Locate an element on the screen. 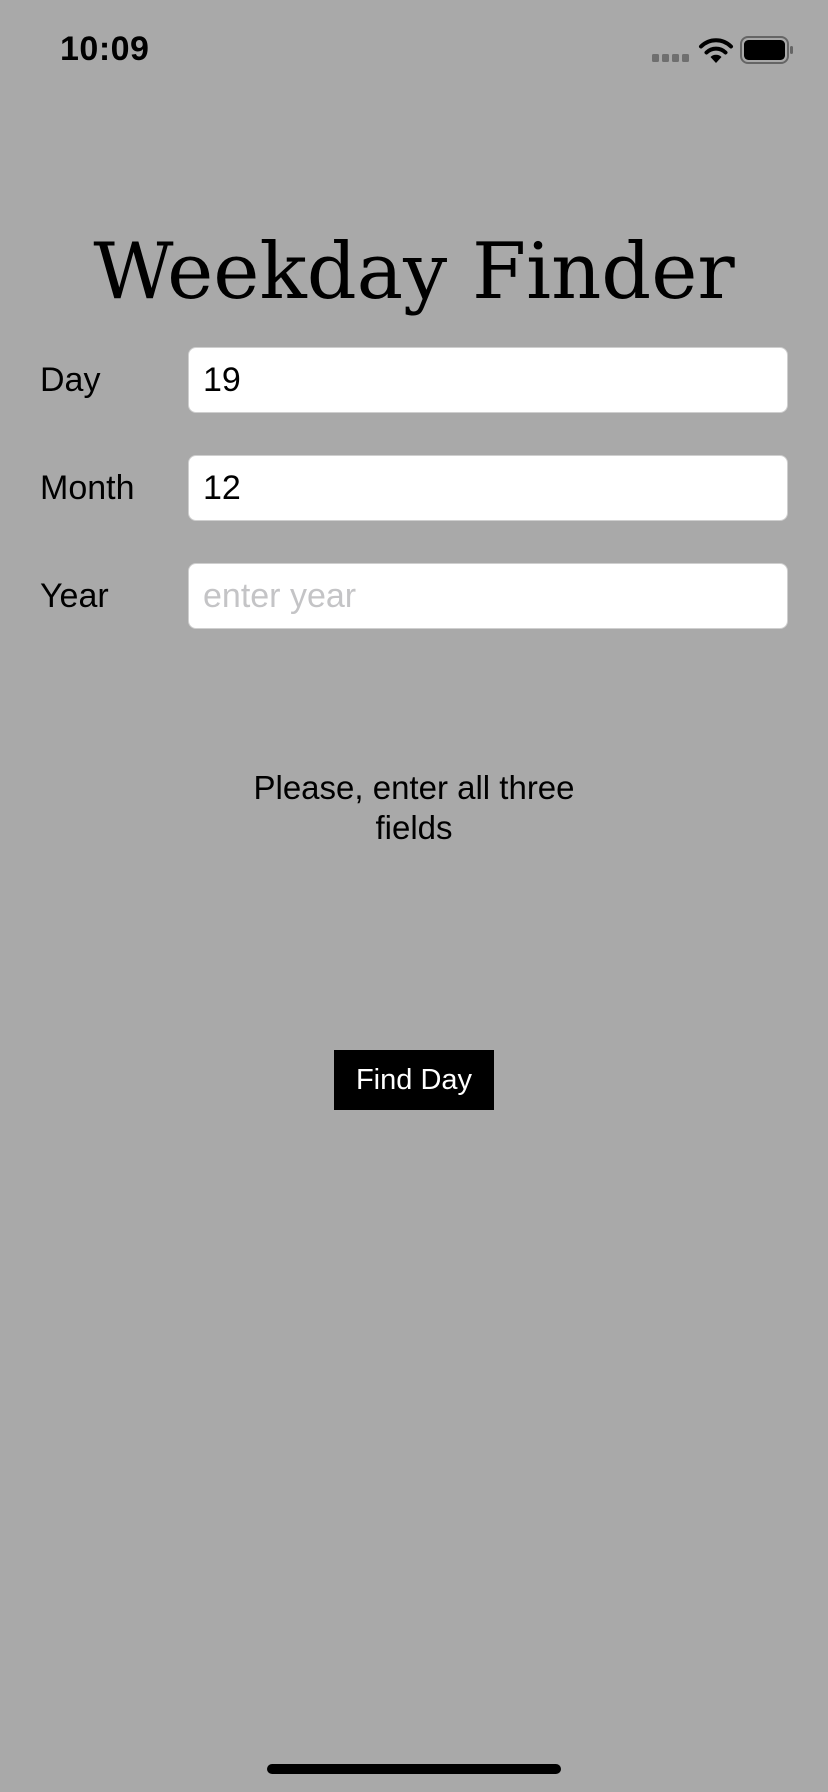 This screenshot has width=828, height=1792. status-bar: 10:09 is located at coordinates (414, 50).